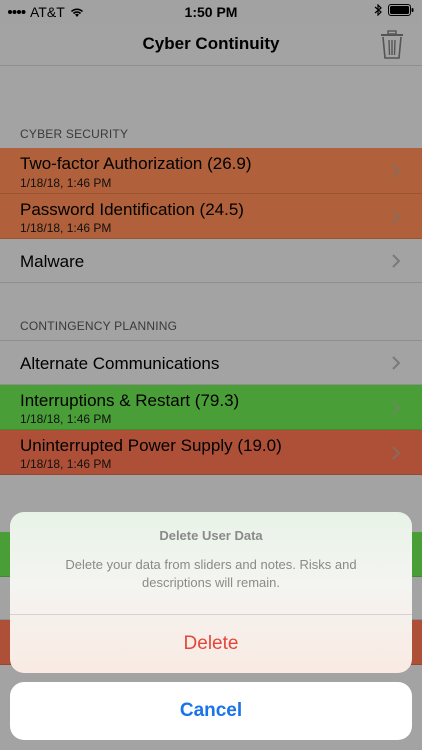 The width and height of the screenshot is (422, 750). Describe the element at coordinates (130, 400) in the screenshot. I see `row-label: Interruptions & Restart (79.3)` at that location.